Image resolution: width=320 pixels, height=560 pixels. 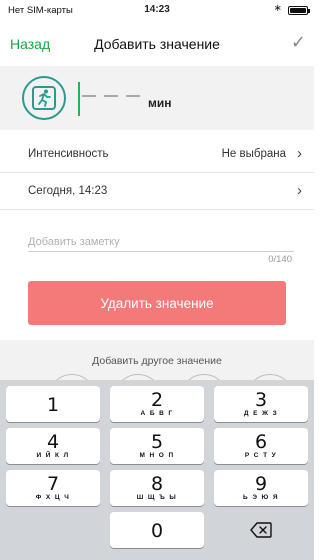 What do you see at coordinates (277, 8) in the screenshot?
I see `bluetooth-icon: ∗` at bounding box center [277, 8].